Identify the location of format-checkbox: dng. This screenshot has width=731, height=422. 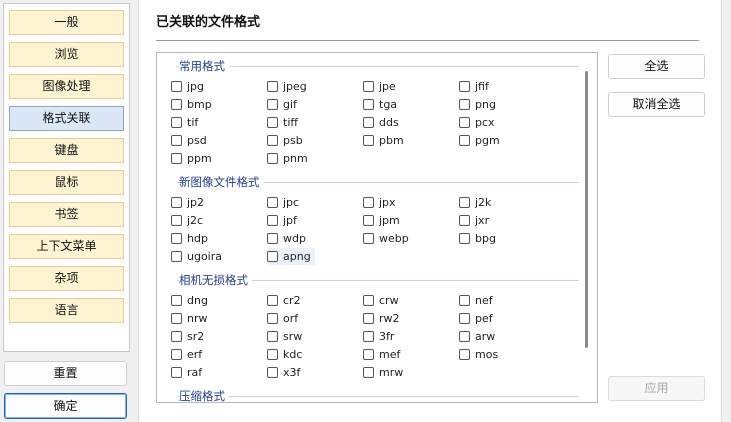
(189, 300).